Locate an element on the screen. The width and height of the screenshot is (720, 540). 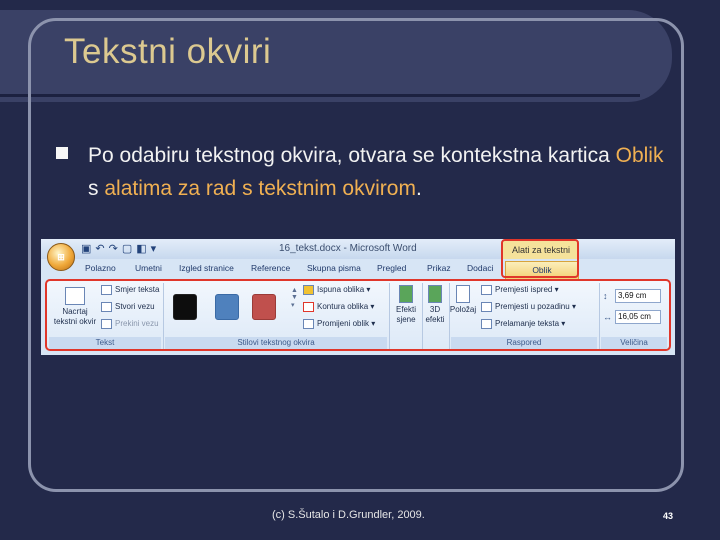
text-direction-label: Smjer teksta is located at coordinates (137, 290).